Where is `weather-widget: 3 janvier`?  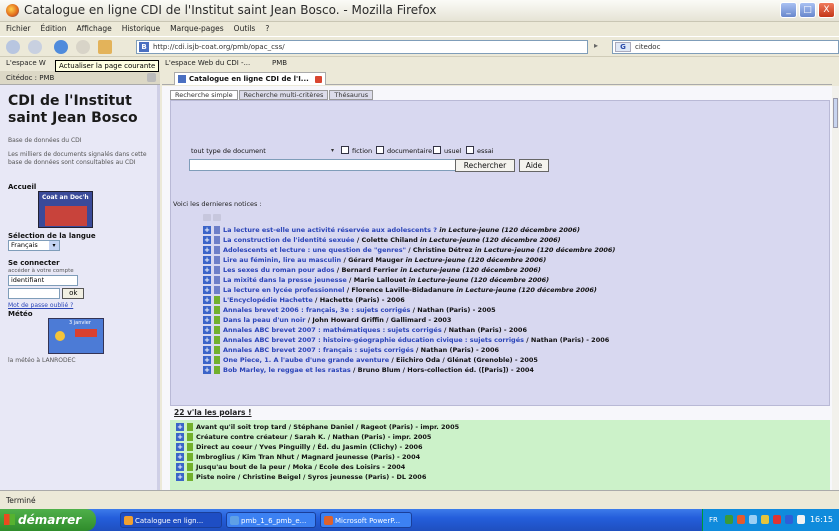 weather-widget: 3 janvier is located at coordinates (76, 336).